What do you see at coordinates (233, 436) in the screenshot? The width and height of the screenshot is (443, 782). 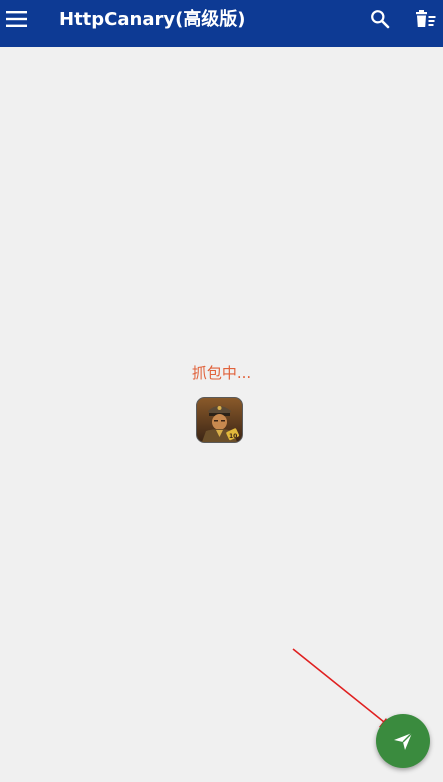 I see `svg-text: 10` at bounding box center [233, 436].